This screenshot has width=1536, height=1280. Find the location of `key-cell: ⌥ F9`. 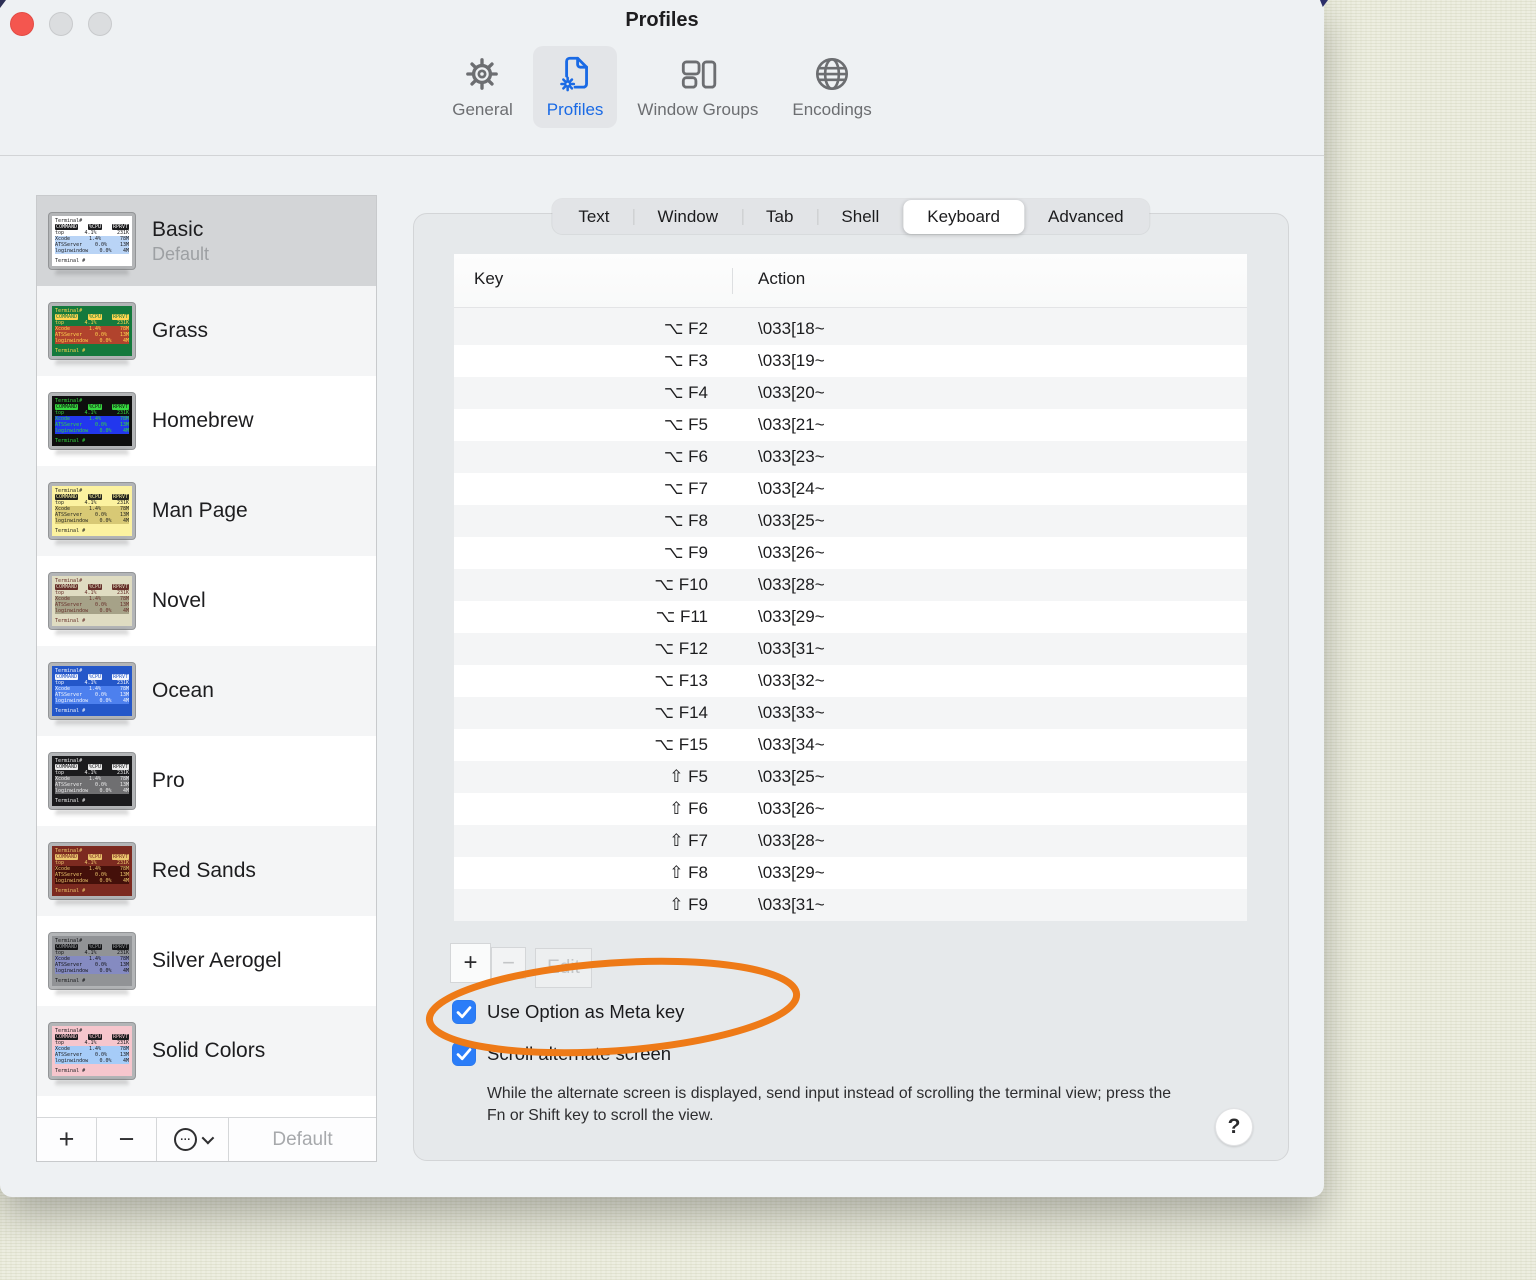

key-cell: ⌥ F9 is located at coordinates (685, 552).